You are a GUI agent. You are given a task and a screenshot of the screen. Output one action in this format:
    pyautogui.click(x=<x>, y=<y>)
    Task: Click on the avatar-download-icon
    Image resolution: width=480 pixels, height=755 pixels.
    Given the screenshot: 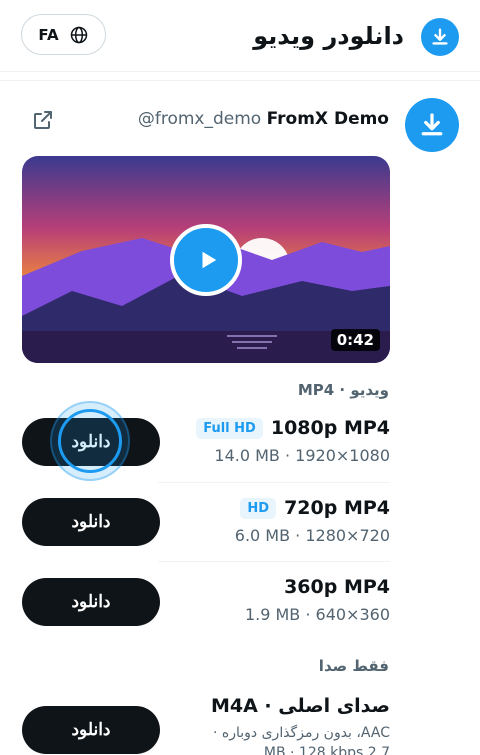 What is the action you would take?
    pyautogui.click(x=432, y=124)
    